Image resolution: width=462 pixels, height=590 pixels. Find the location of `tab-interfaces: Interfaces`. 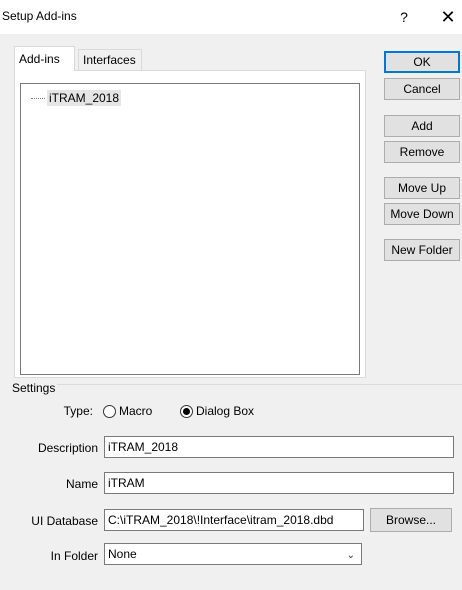

tab-interfaces: Interfaces is located at coordinates (110, 60).